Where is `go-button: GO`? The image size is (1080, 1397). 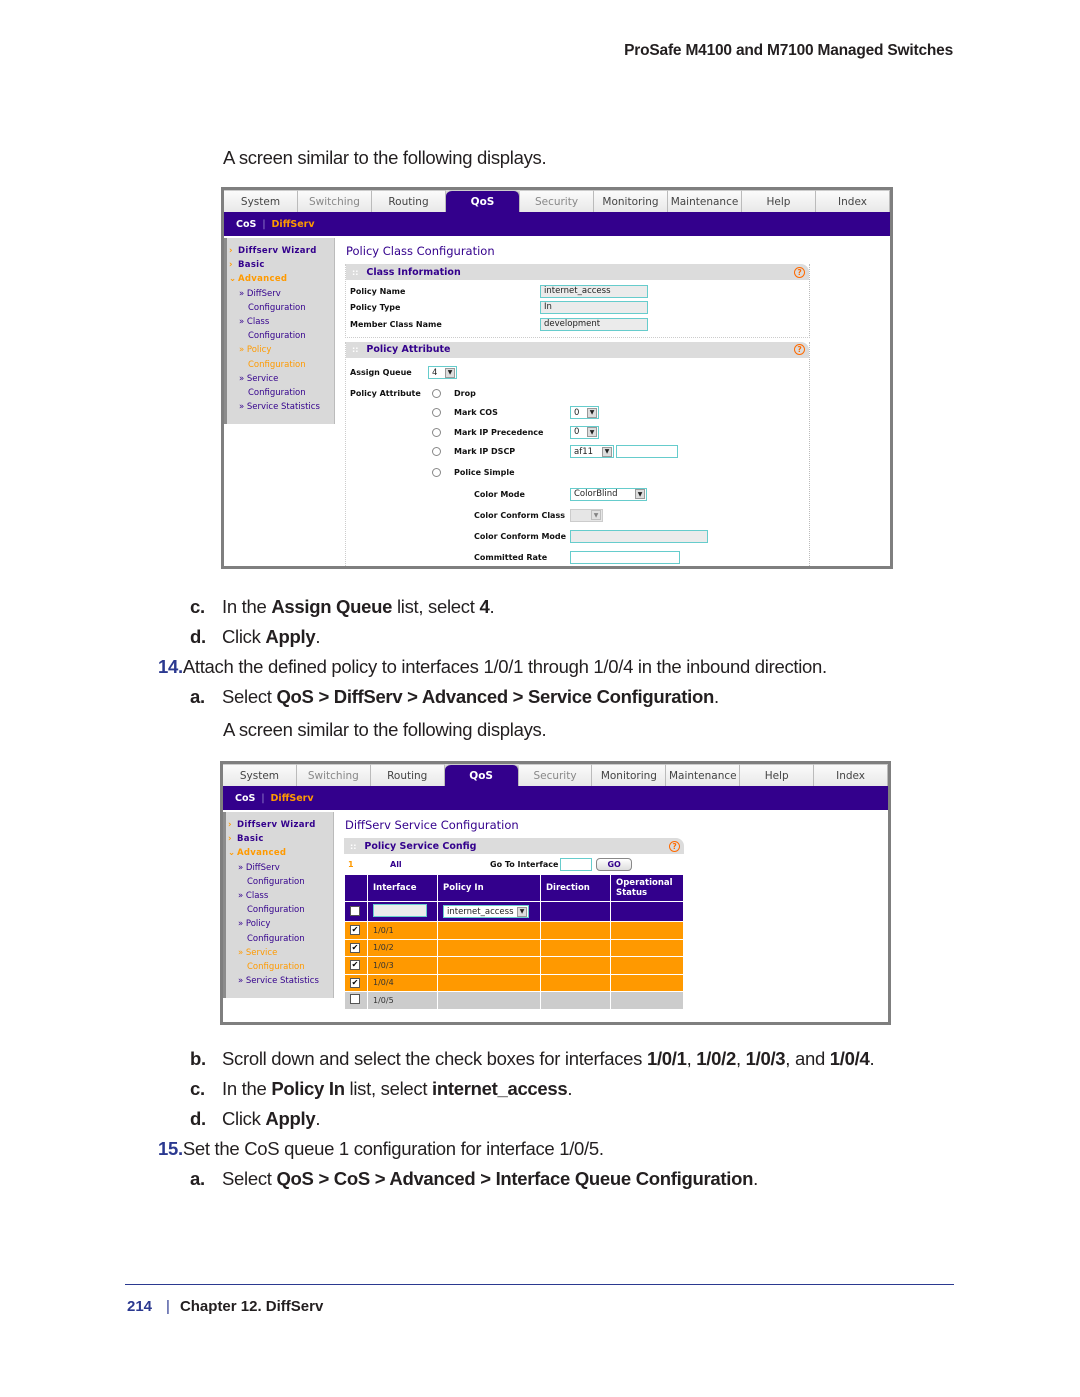 go-button: GO is located at coordinates (614, 864).